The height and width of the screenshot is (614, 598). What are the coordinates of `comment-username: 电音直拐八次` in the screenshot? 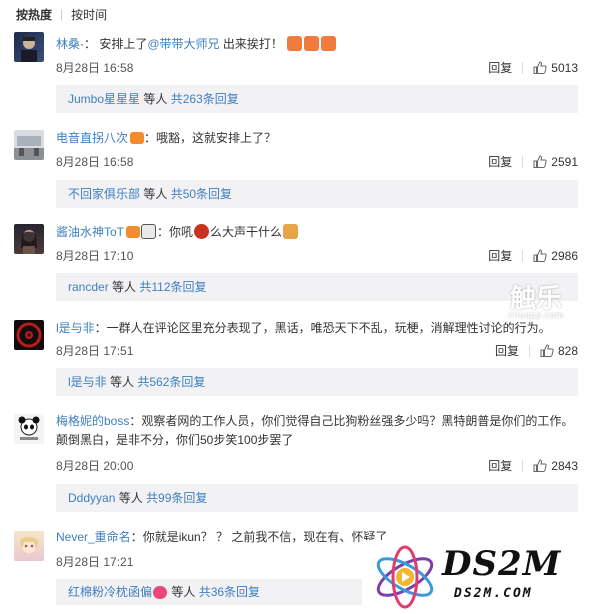 It's located at (92, 138).